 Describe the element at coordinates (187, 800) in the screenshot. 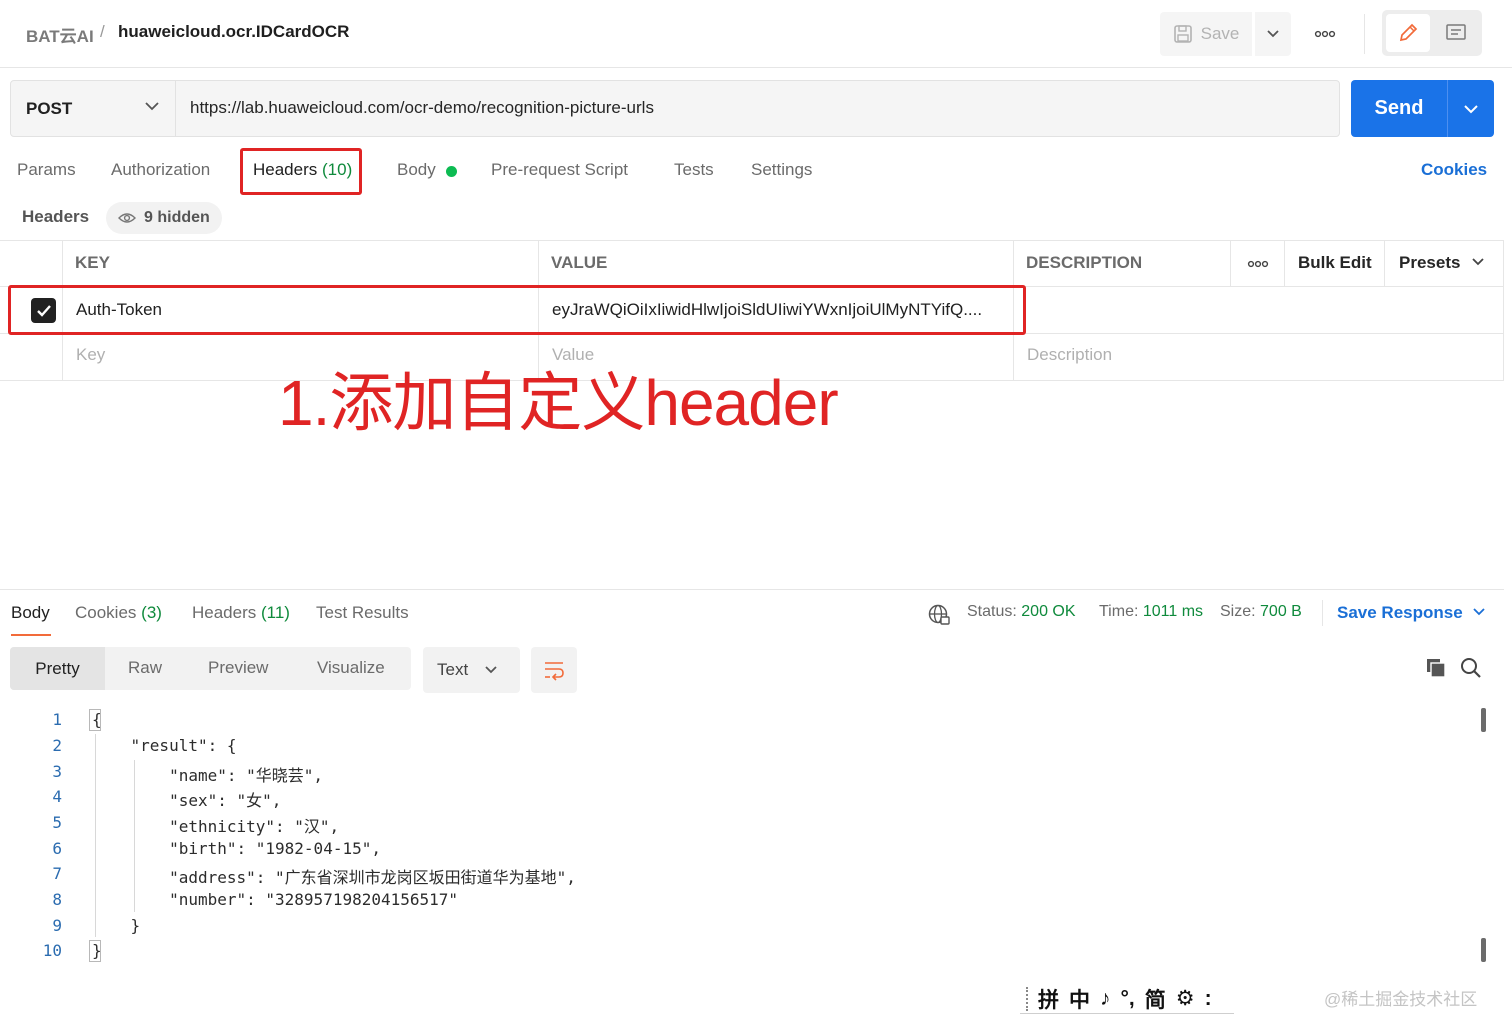

I see `code-line: "sex": "女",` at that location.